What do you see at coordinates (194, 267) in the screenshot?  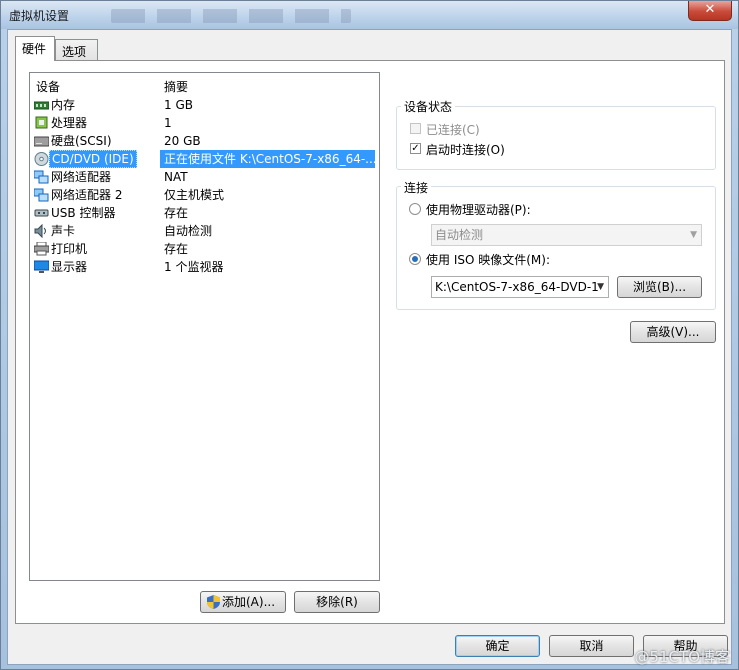 I see `device-summary: 1 个监视器` at bounding box center [194, 267].